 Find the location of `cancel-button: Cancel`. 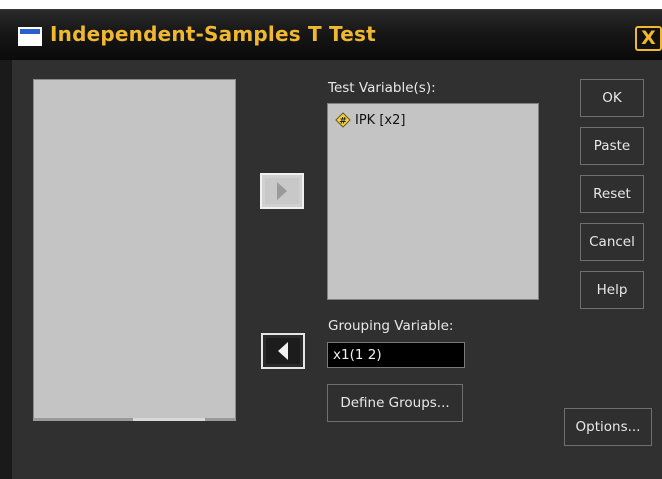

cancel-button: Cancel is located at coordinates (612, 242).